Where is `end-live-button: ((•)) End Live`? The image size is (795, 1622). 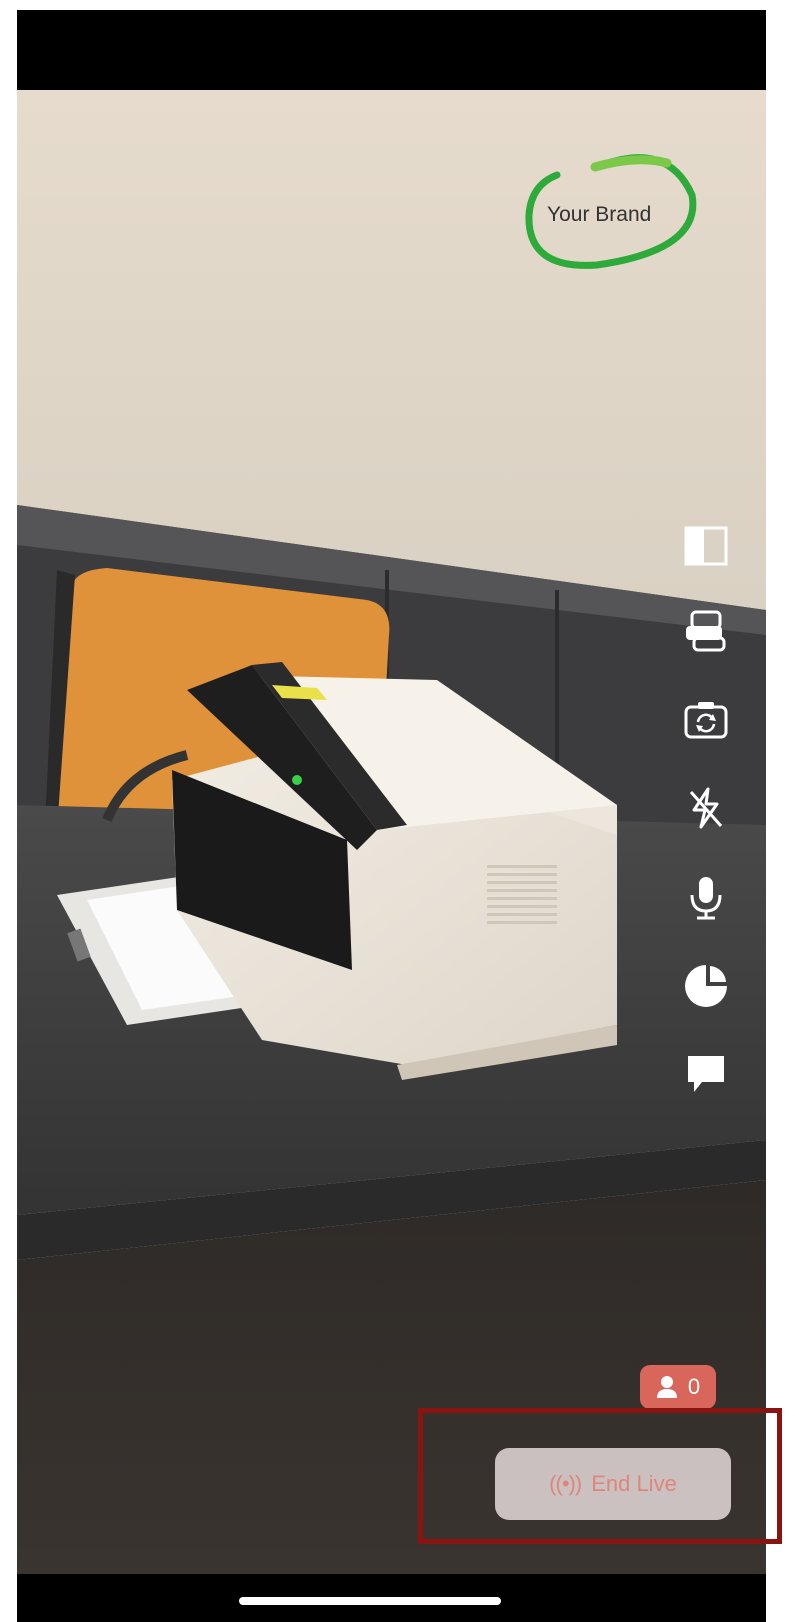 end-live-button: ((•)) End Live is located at coordinates (613, 1484).